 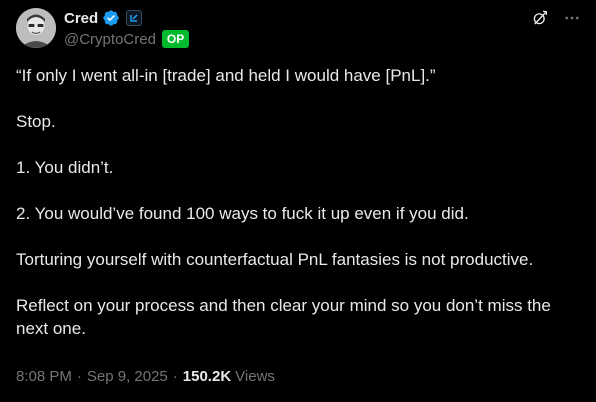 I want to click on user-avatar-icon, so click(x=36, y=28).